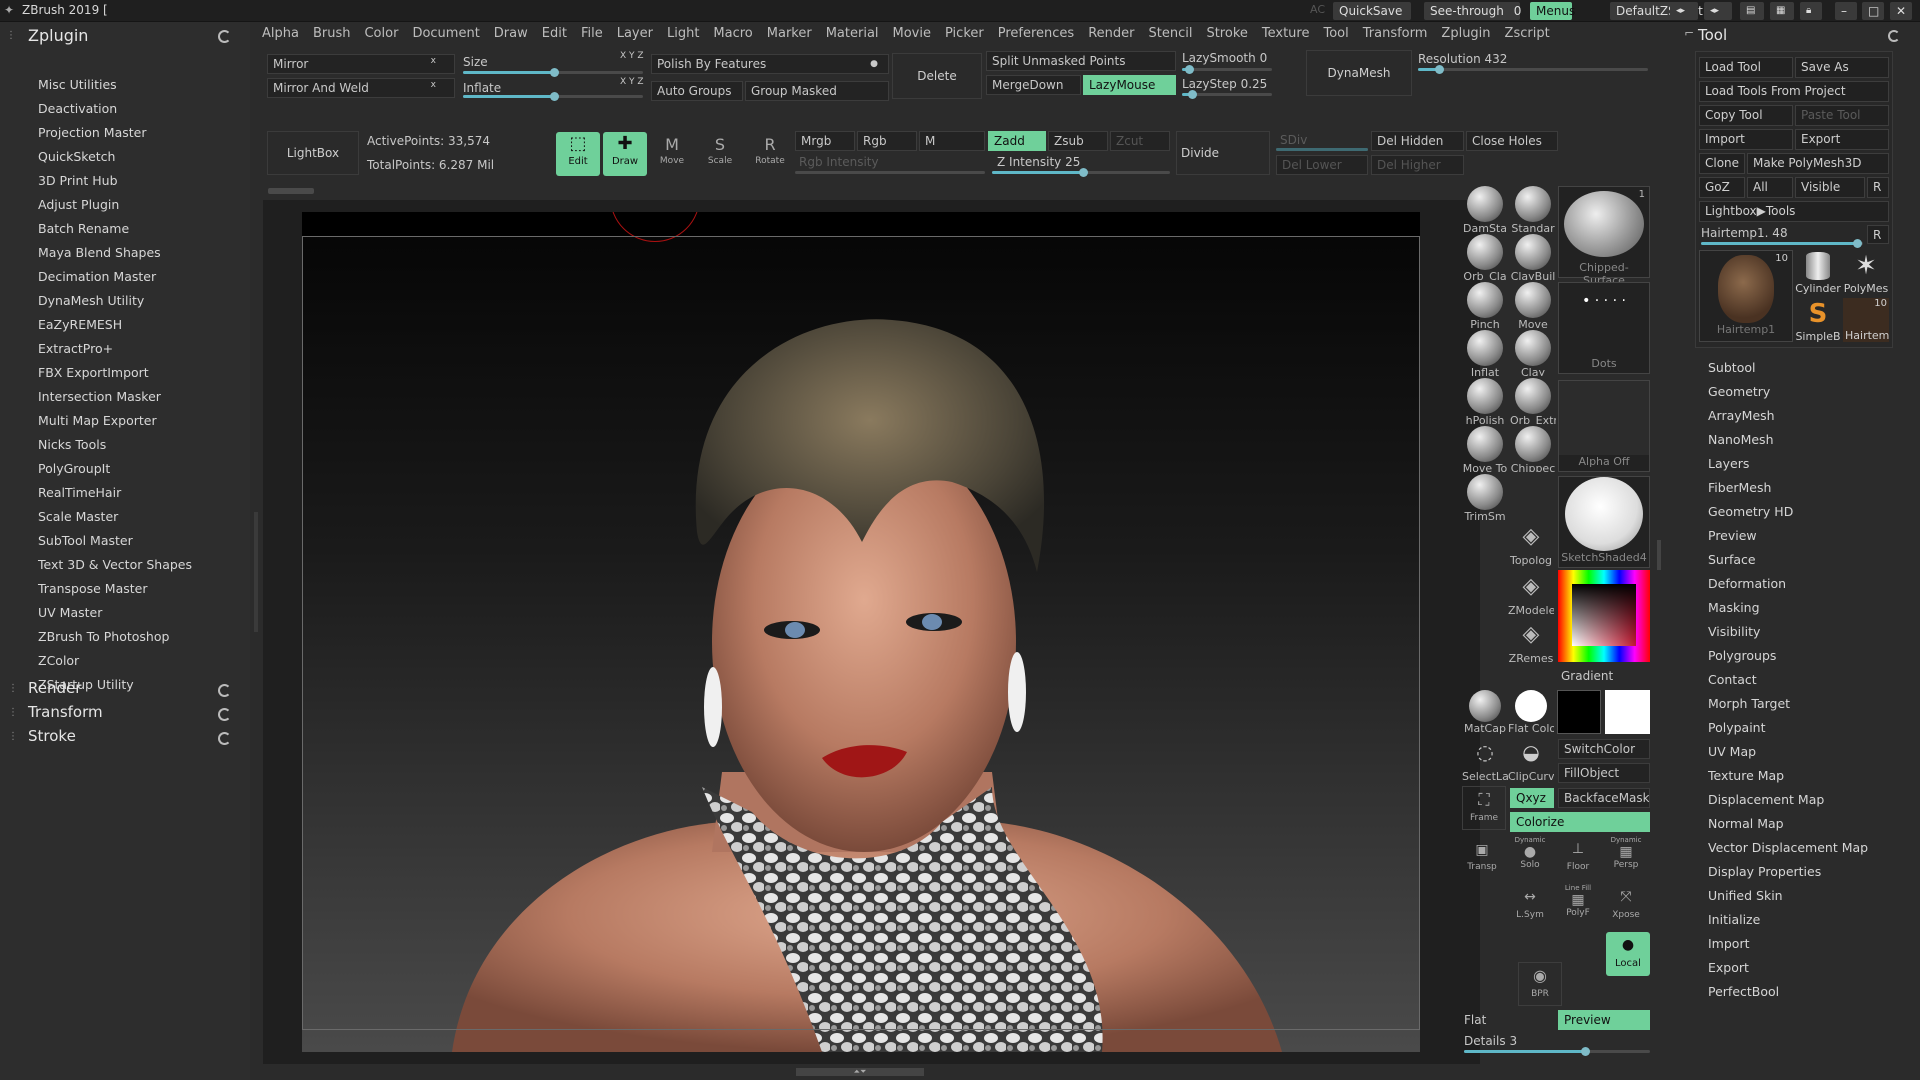  I want to click on menu-zplugin: Zplugin, so click(1465, 33).